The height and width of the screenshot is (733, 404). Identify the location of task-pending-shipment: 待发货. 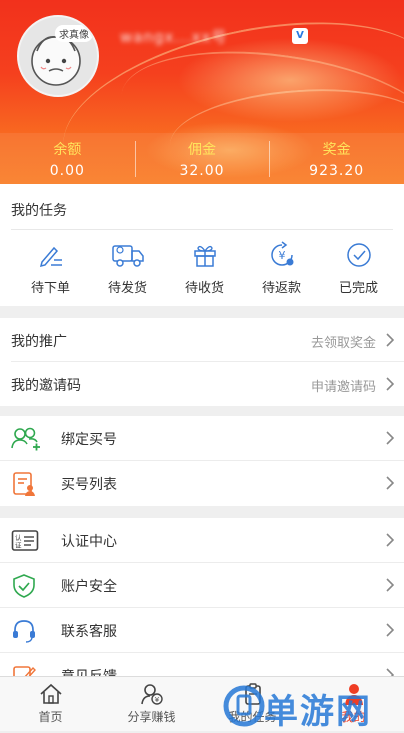
(127, 268).